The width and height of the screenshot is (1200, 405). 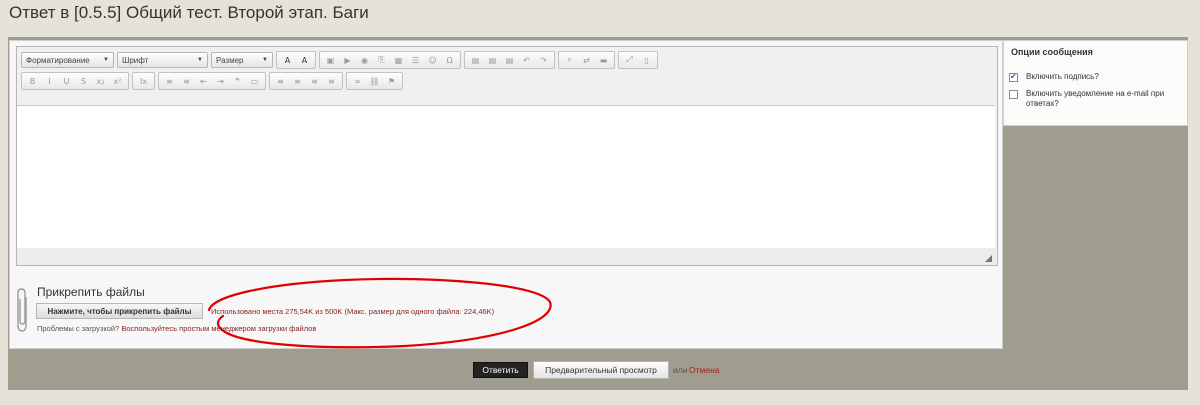 What do you see at coordinates (1062, 76) in the screenshot?
I see `signature-label: Включить подпись?` at bounding box center [1062, 76].